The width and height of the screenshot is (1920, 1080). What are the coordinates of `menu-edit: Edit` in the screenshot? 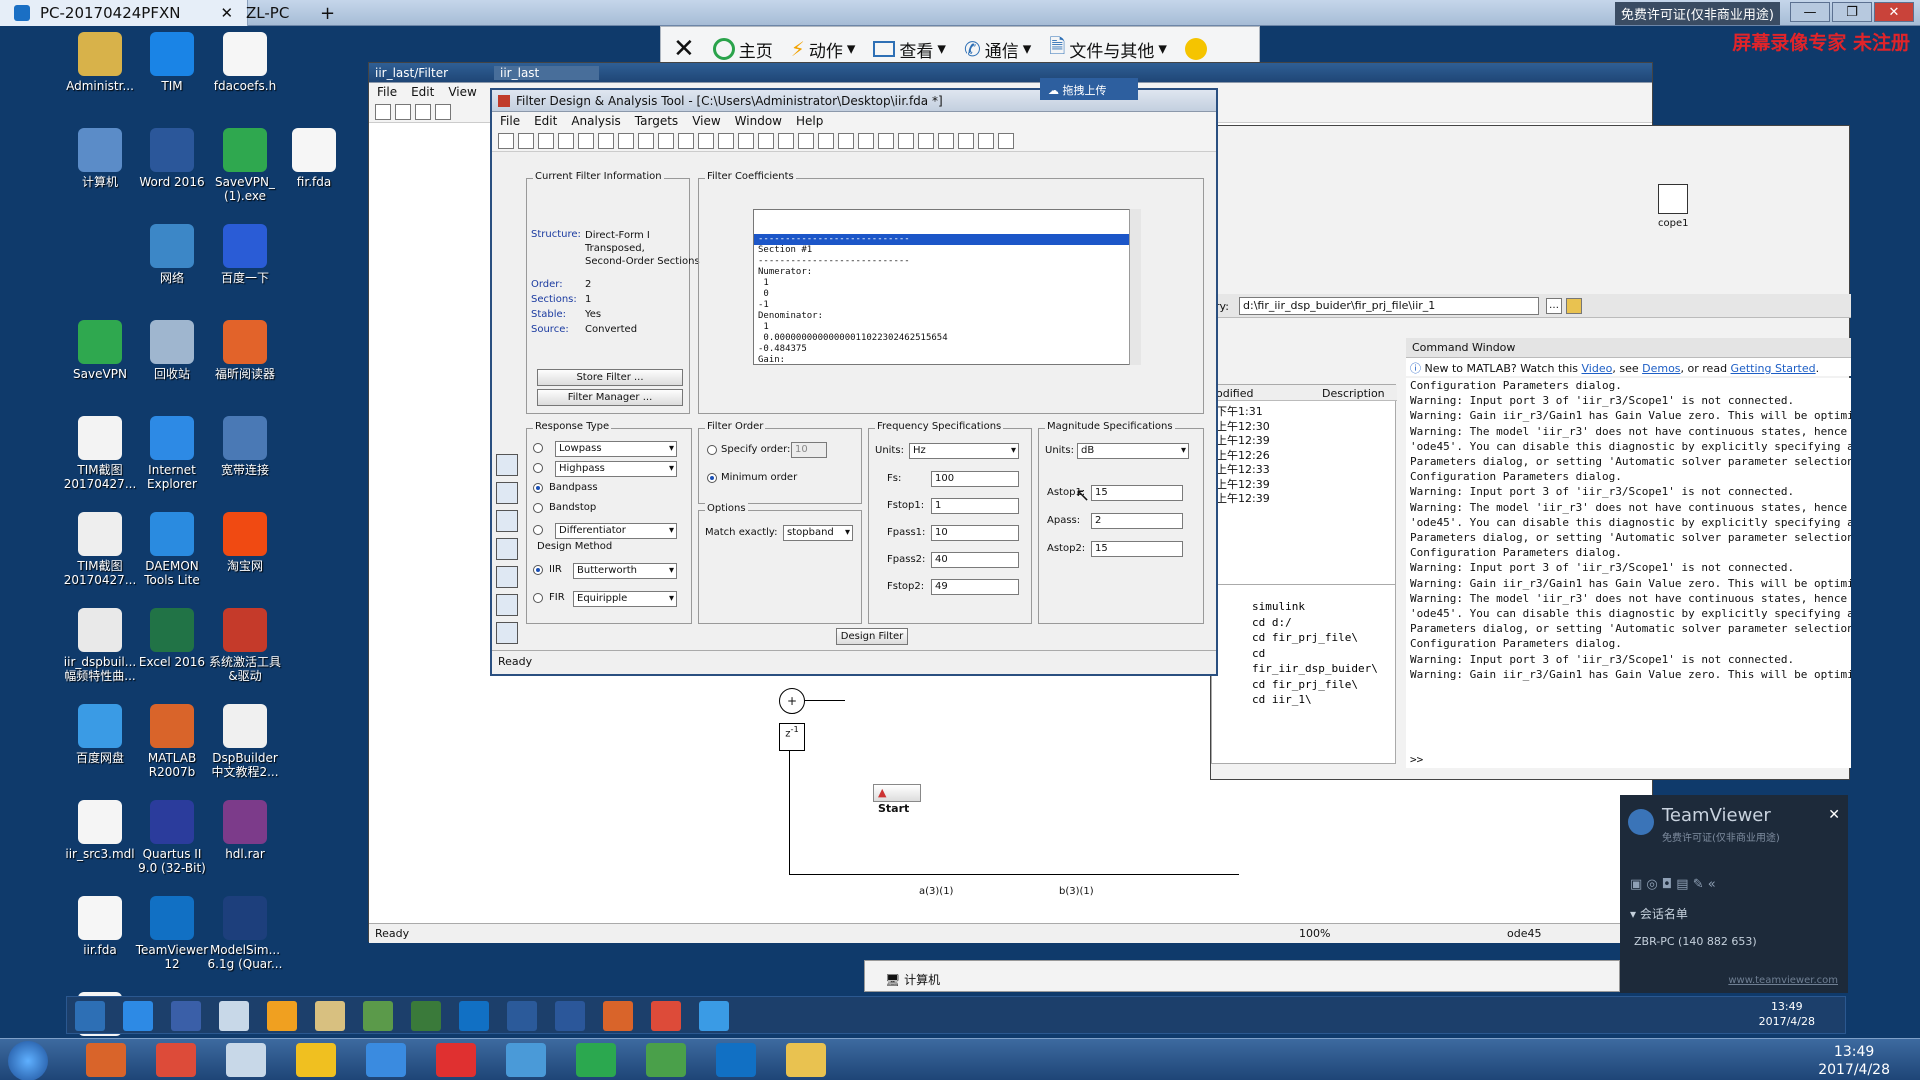 It's located at (422, 92).